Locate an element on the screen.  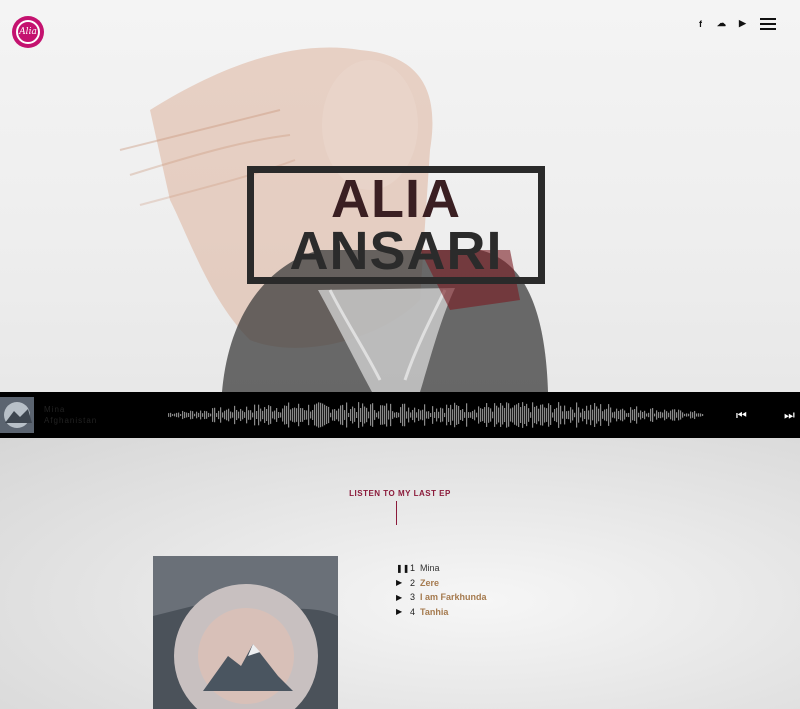
logo: Alia is located at coordinates (28, 32).